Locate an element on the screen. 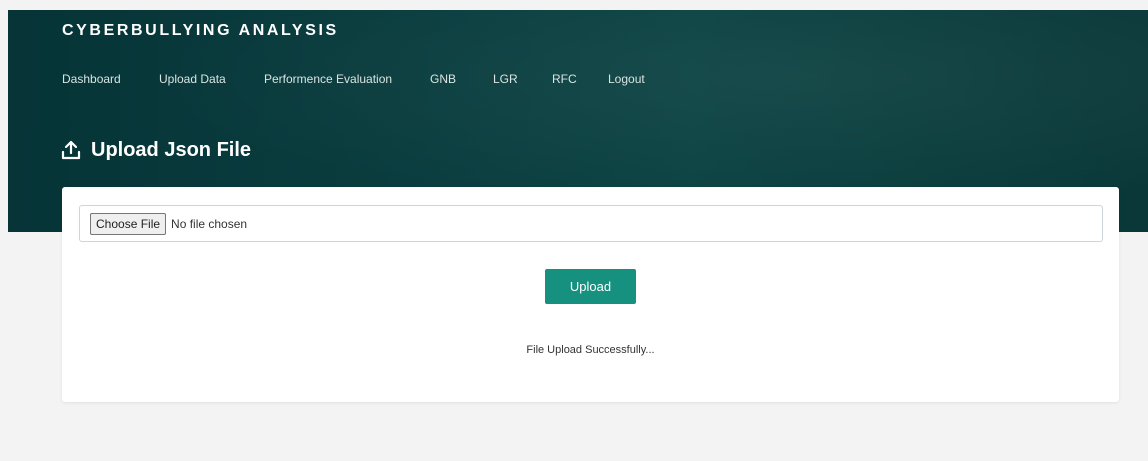 Image resolution: width=1148 pixels, height=461 pixels. file-status-text: No file chosen is located at coordinates (209, 223).